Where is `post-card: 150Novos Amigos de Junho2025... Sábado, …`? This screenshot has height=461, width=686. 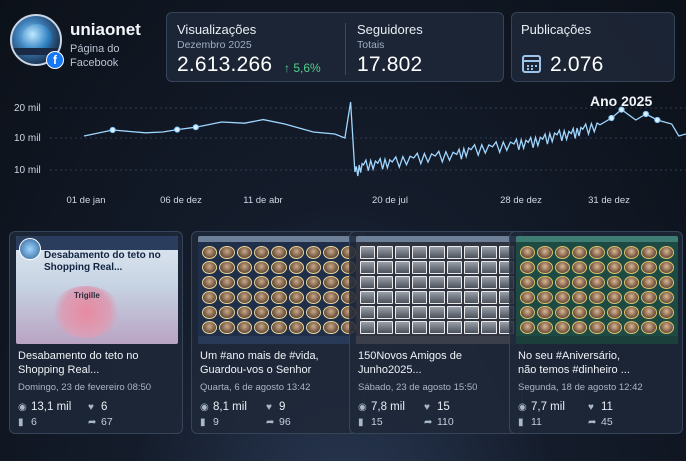 post-card: 150Novos Amigos de Junho2025... Sábado, … is located at coordinates (436, 332).